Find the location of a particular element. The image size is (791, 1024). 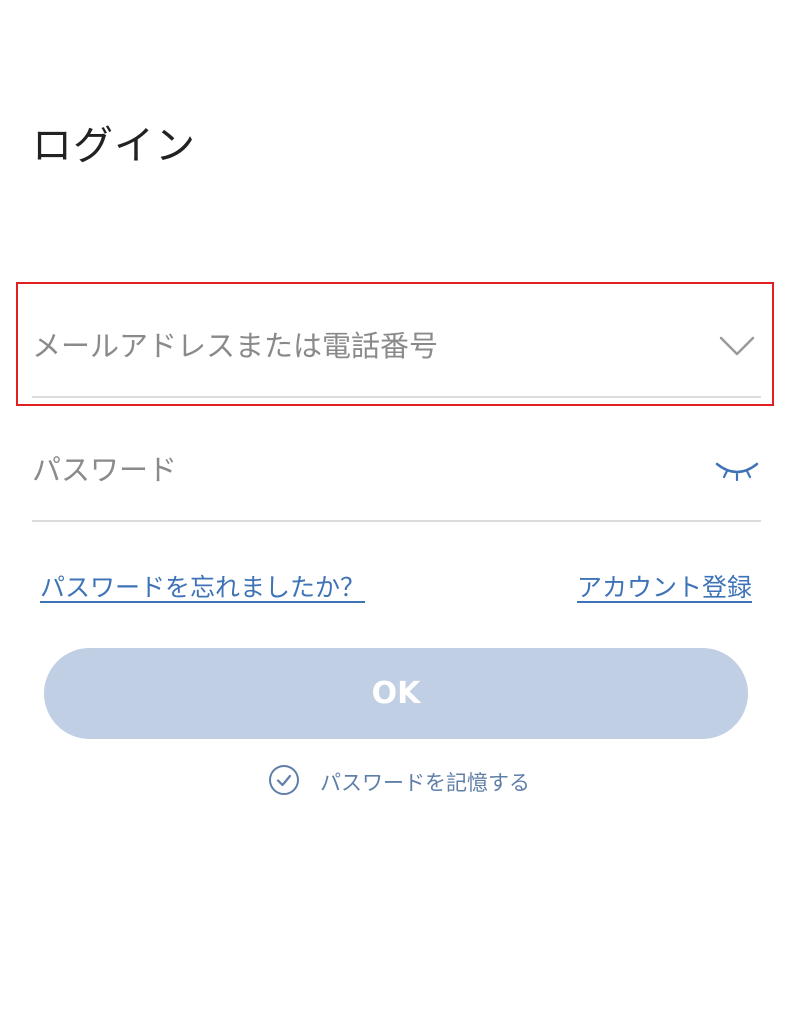

password-field is located at coordinates (357, 470).